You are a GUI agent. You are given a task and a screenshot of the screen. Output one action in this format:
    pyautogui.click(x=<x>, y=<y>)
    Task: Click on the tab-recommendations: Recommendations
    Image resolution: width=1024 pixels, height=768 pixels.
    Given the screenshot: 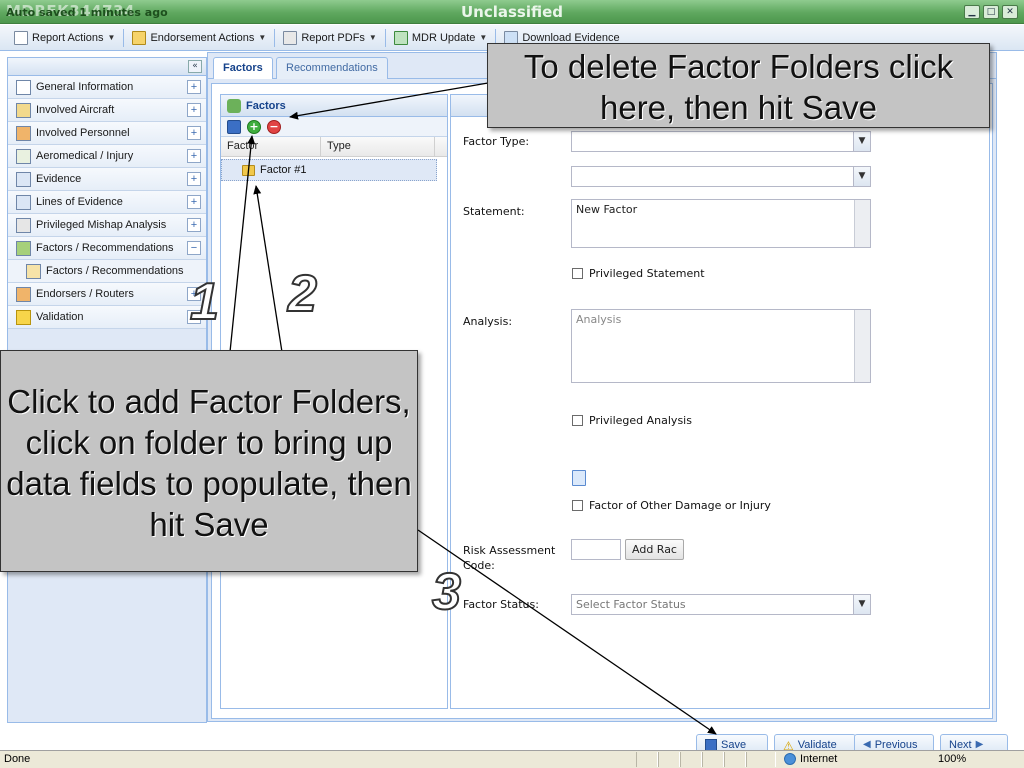 What is the action you would take?
    pyautogui.click(x=332, y=68)
    